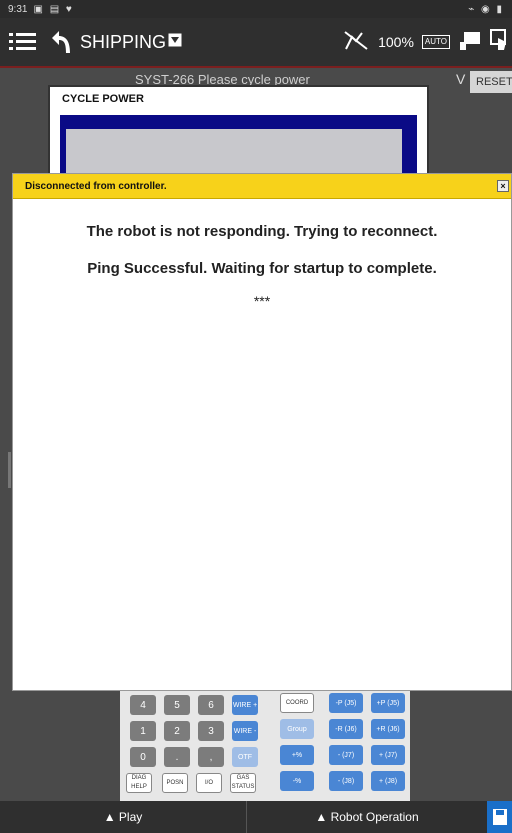  What do you see at coordinates (211, 731) in the screenshot?
I see `key-3: 3` at bounding box center [211, 731].